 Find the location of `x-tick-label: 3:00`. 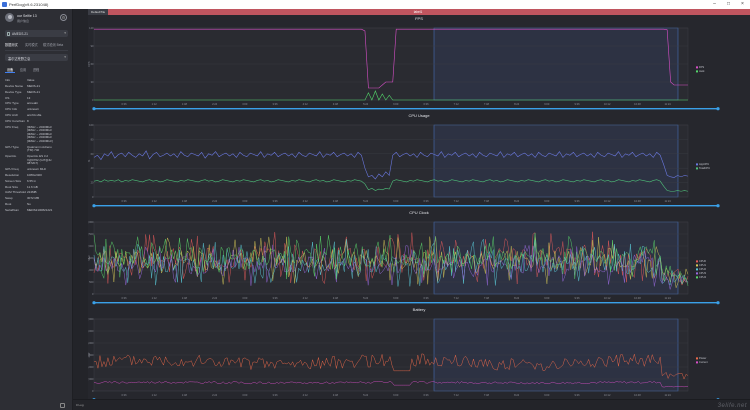

x-tick-label: 3:00 is located at coordinates (245, 395).